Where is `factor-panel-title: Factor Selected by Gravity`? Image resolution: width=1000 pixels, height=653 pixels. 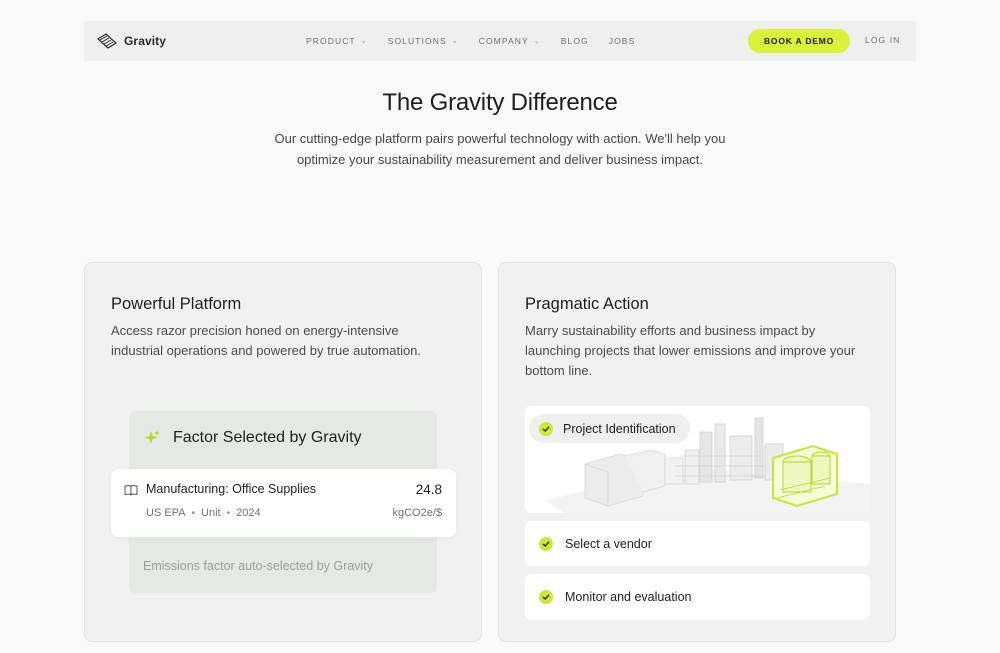 factor-panel-title: Factor Selected by Gravity is located at coordinates (267, 437).